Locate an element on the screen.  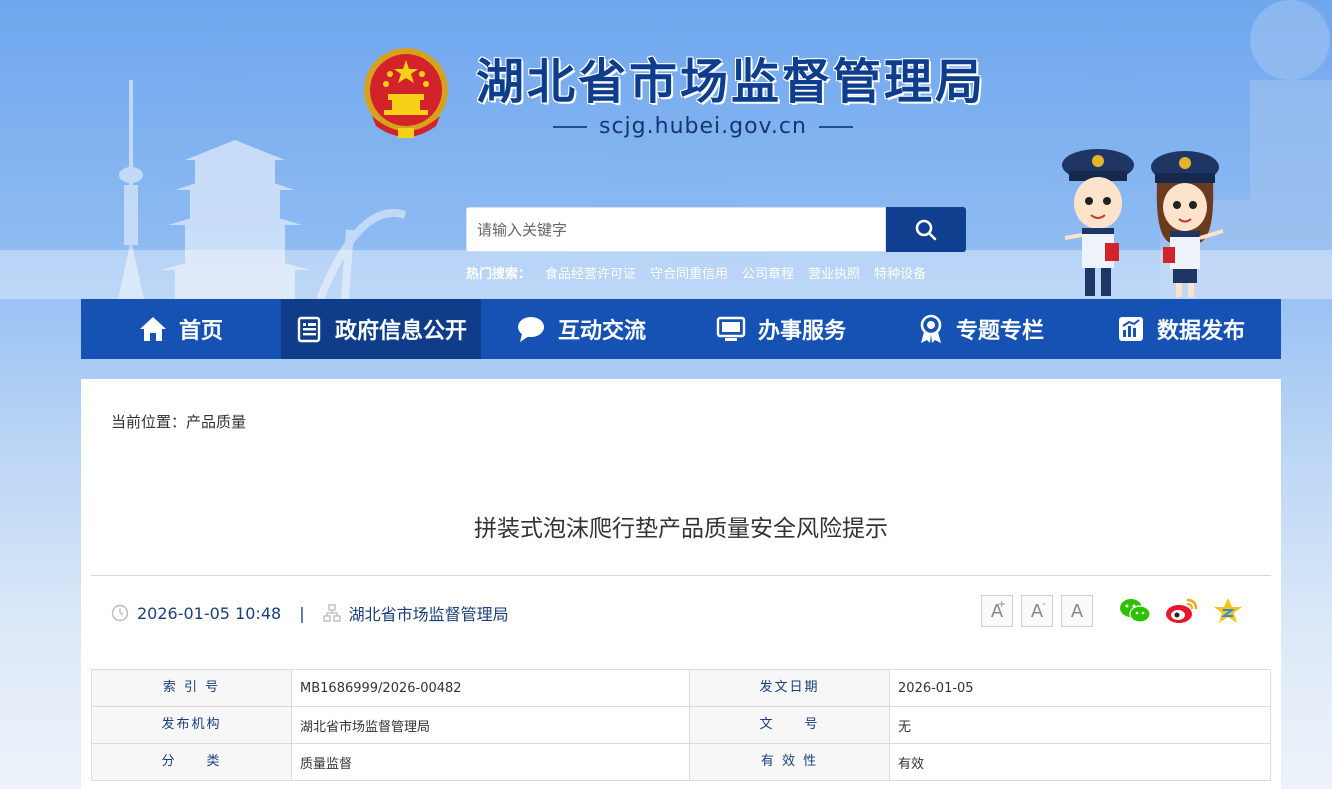
font-increase-button: A + is located at coordinates (997, 611).